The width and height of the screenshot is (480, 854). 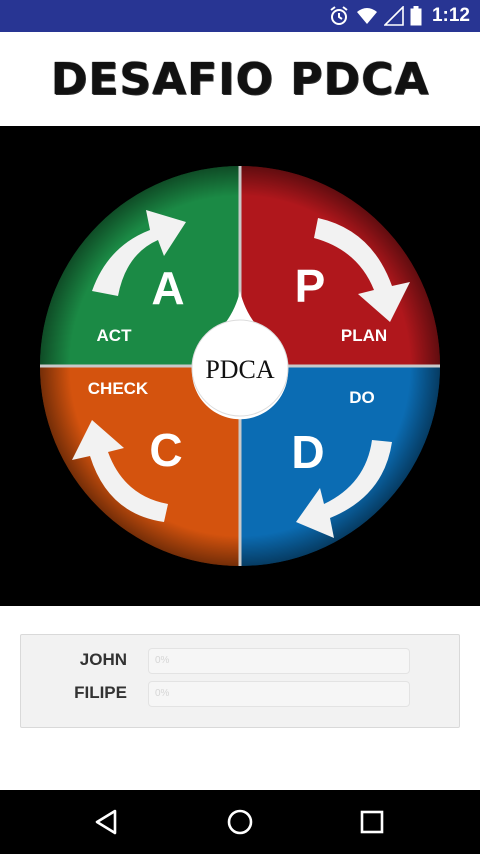 I want to click on do-letter: D, so click(x=307, y=452).